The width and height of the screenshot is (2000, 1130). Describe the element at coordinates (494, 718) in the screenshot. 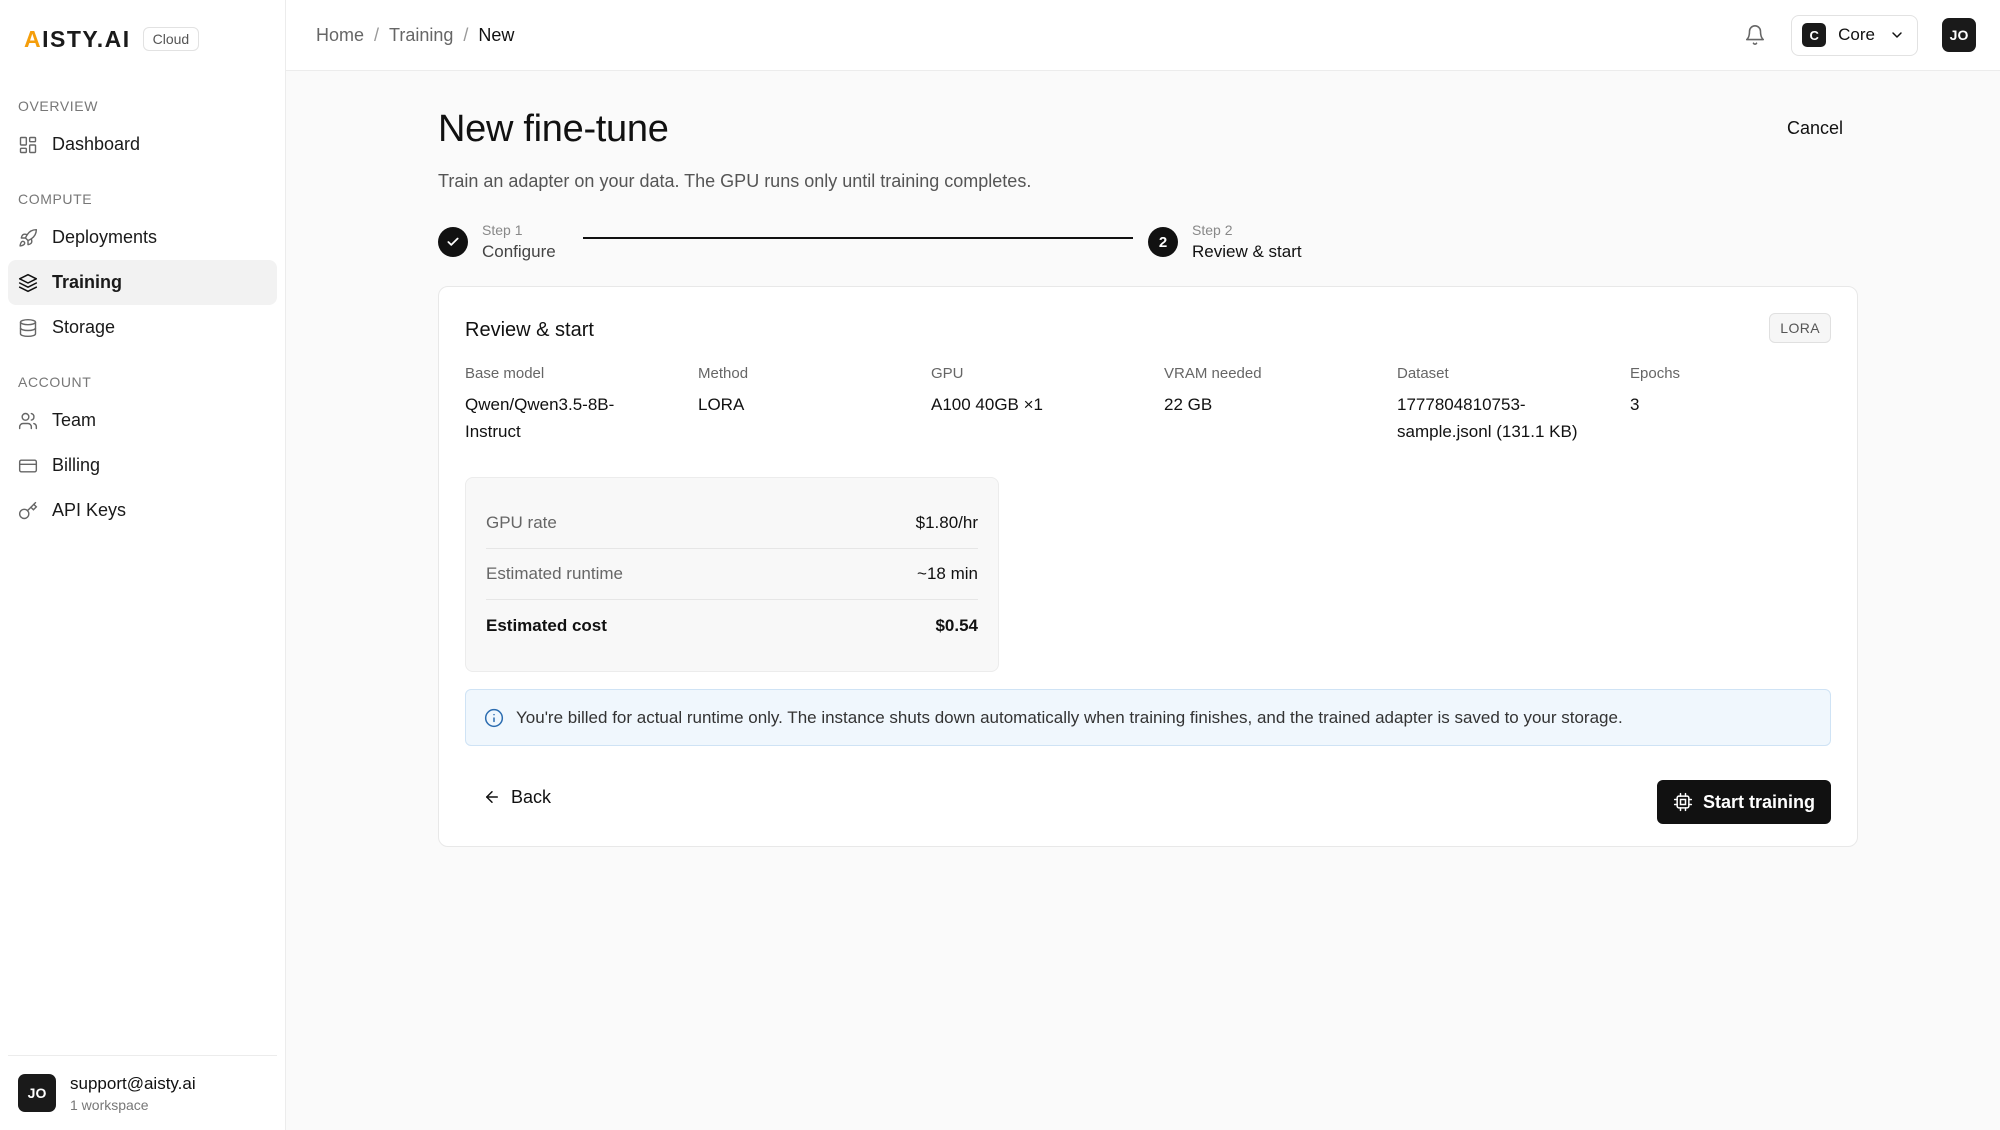

I see `info-icon` at that location.